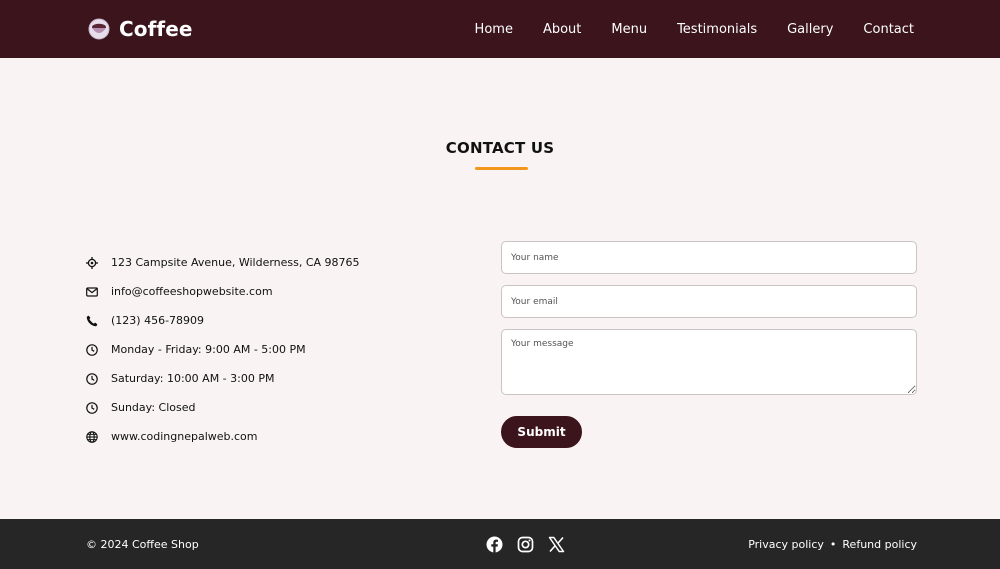 Image resolution: width=1000 pixels, height=569 pixels. What do you see at coordinates (223, 407) in the screenshot?
I see `contact-info-hours-sunday: Sunday: Closed` at bounding box center [223, 407].